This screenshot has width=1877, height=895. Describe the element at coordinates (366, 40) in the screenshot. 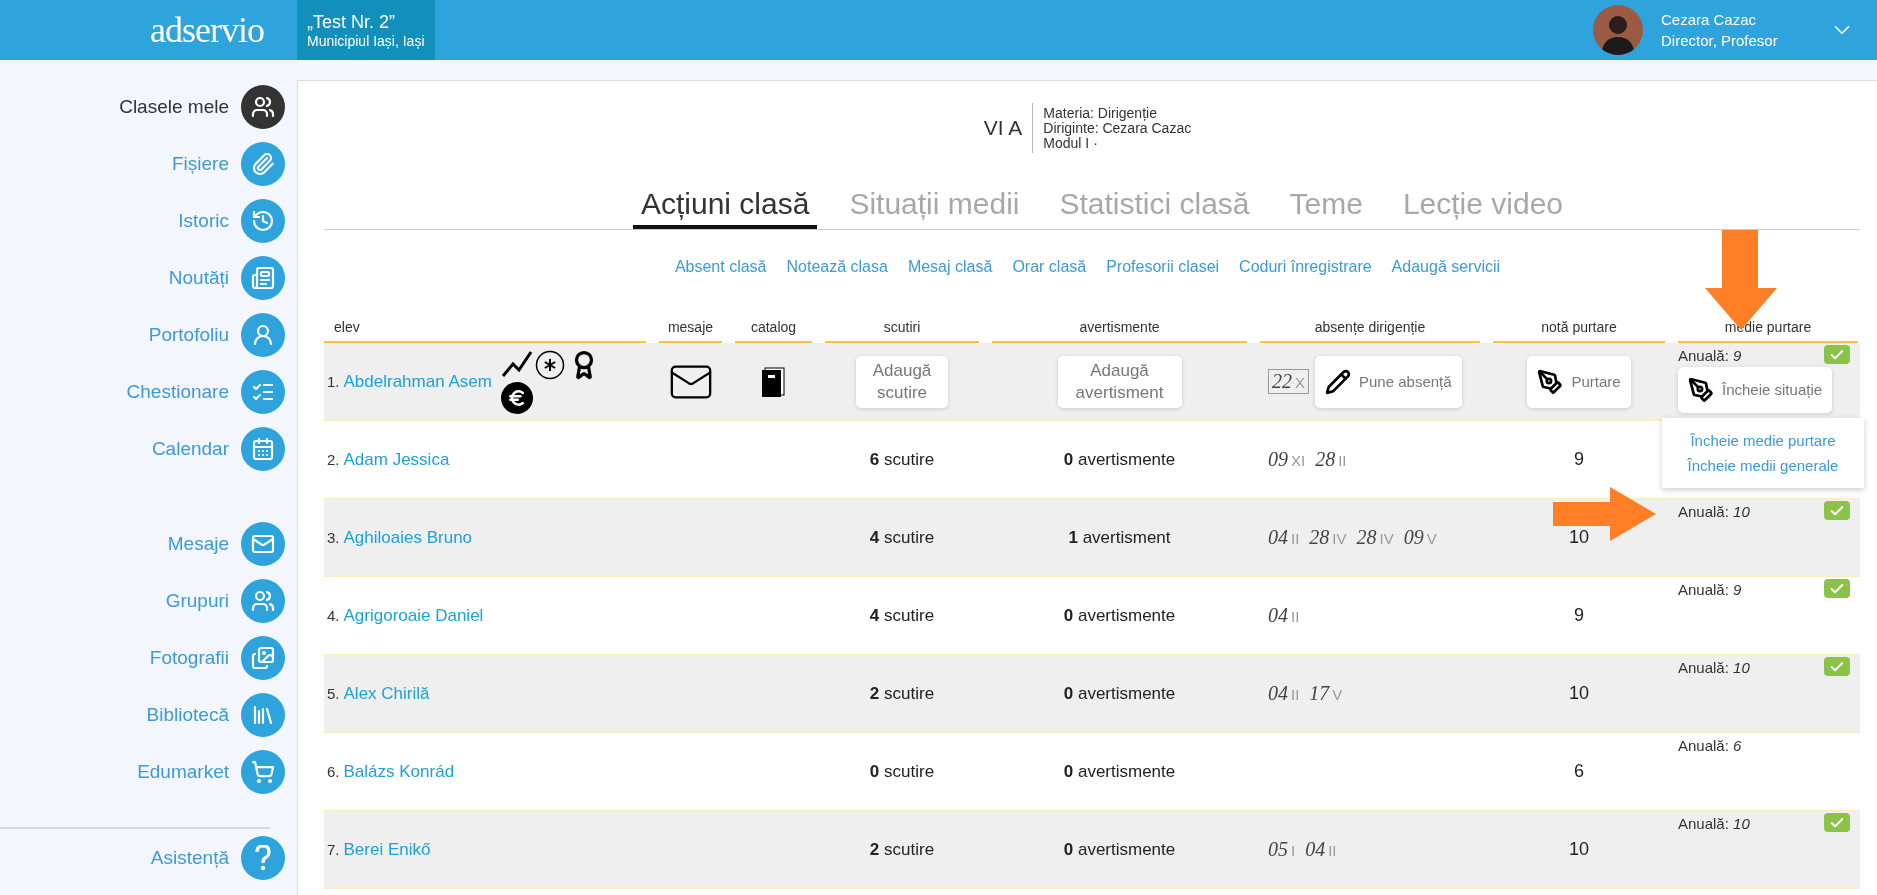

I see `school-place: Municipiul Iași, Iași` at that location.